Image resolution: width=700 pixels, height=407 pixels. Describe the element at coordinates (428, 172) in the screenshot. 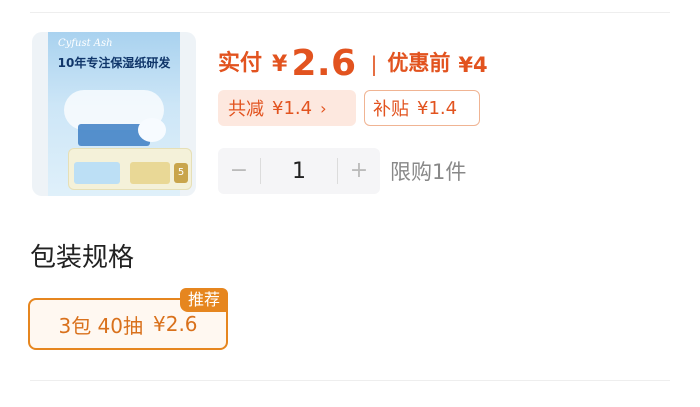

I see `purchase-limit-text: 限购1件` at that location.